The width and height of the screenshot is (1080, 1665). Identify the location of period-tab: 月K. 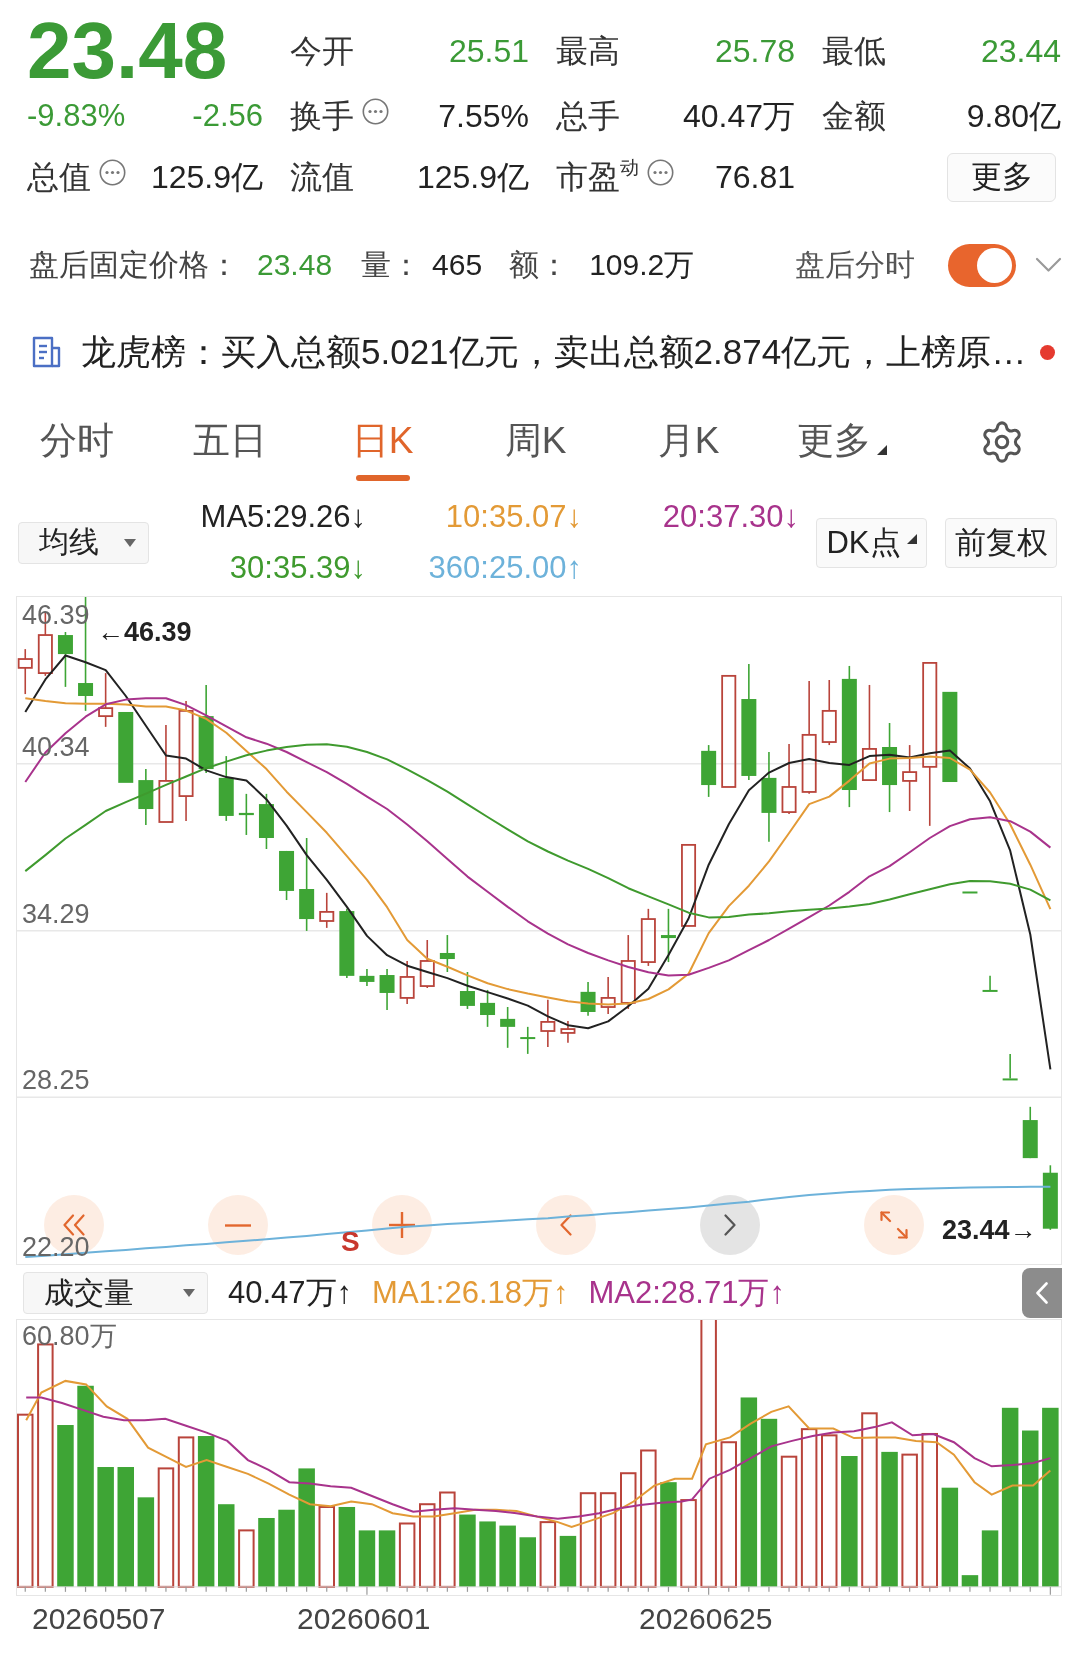
(688, 450).